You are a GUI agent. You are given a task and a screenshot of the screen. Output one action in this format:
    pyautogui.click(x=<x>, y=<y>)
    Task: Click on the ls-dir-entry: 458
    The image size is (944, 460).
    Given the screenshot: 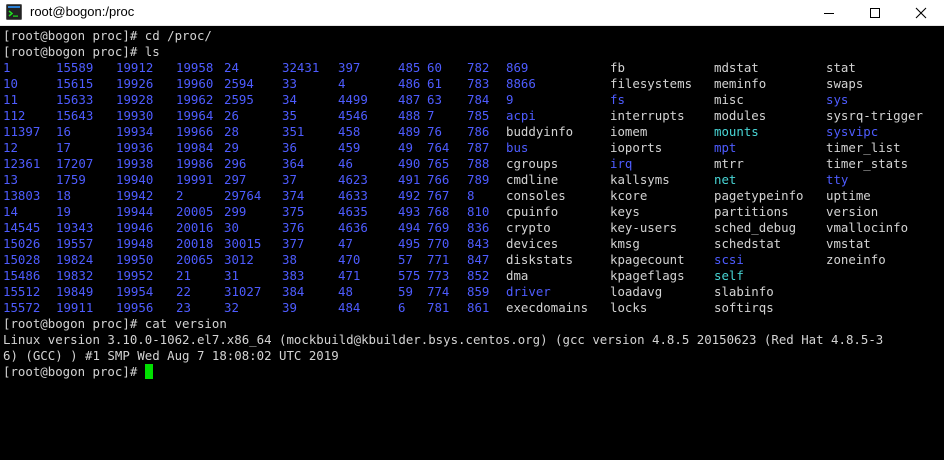 What is the action you would take?
    pyautogui.click(x=349, y=131)
    